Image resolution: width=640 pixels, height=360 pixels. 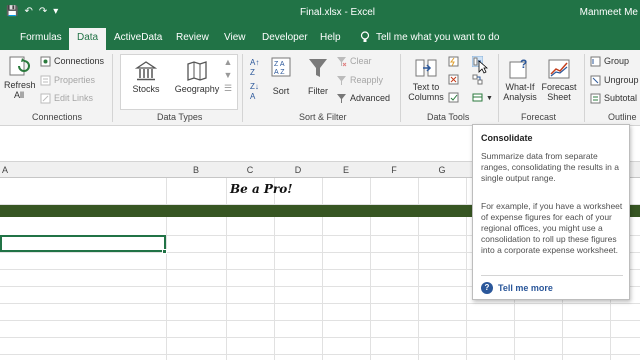 I want to click on edit-links-button: Edit Links, so click(x=66, y=98).